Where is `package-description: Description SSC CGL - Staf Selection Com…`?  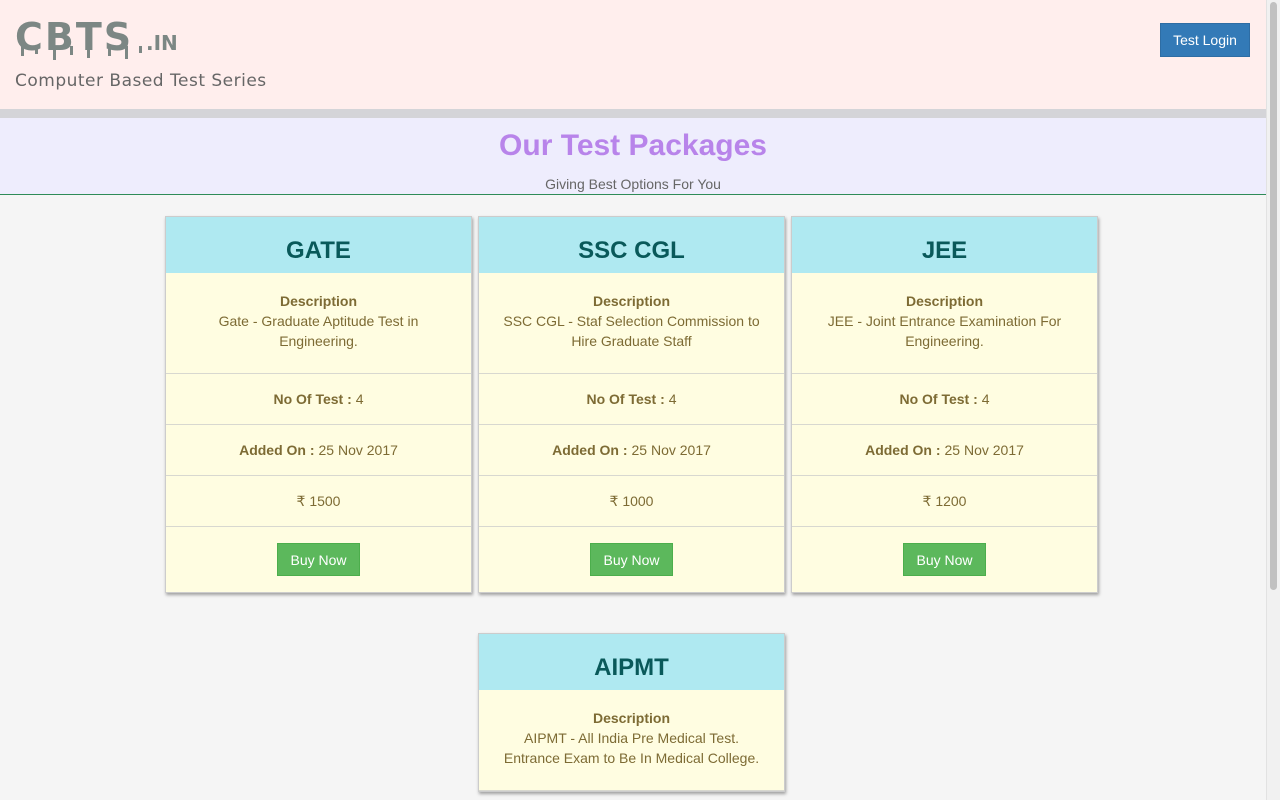 package-description: Description SSC CGL - Staf Selection Com… is located at coordinates (631, 323).